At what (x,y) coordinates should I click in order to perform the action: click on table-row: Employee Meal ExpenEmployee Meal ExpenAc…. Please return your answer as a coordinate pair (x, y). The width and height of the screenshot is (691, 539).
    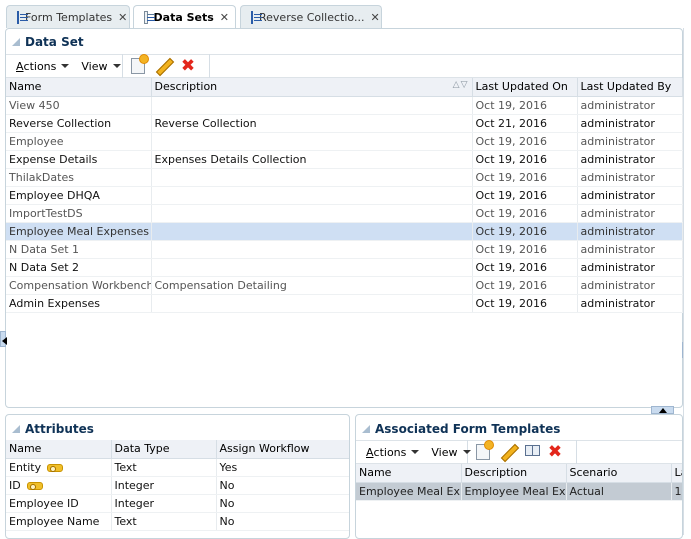
    Looking at the image, I should click on (519, 491).